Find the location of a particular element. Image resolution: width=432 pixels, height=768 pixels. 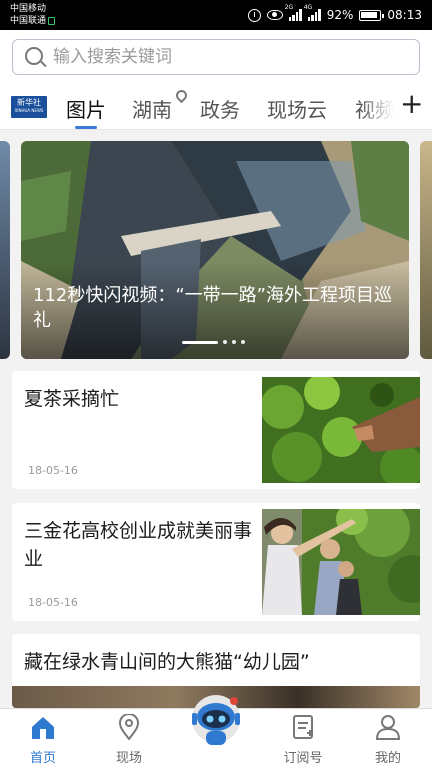

nav-profile: 我的 is located at coordinates (388, 738).